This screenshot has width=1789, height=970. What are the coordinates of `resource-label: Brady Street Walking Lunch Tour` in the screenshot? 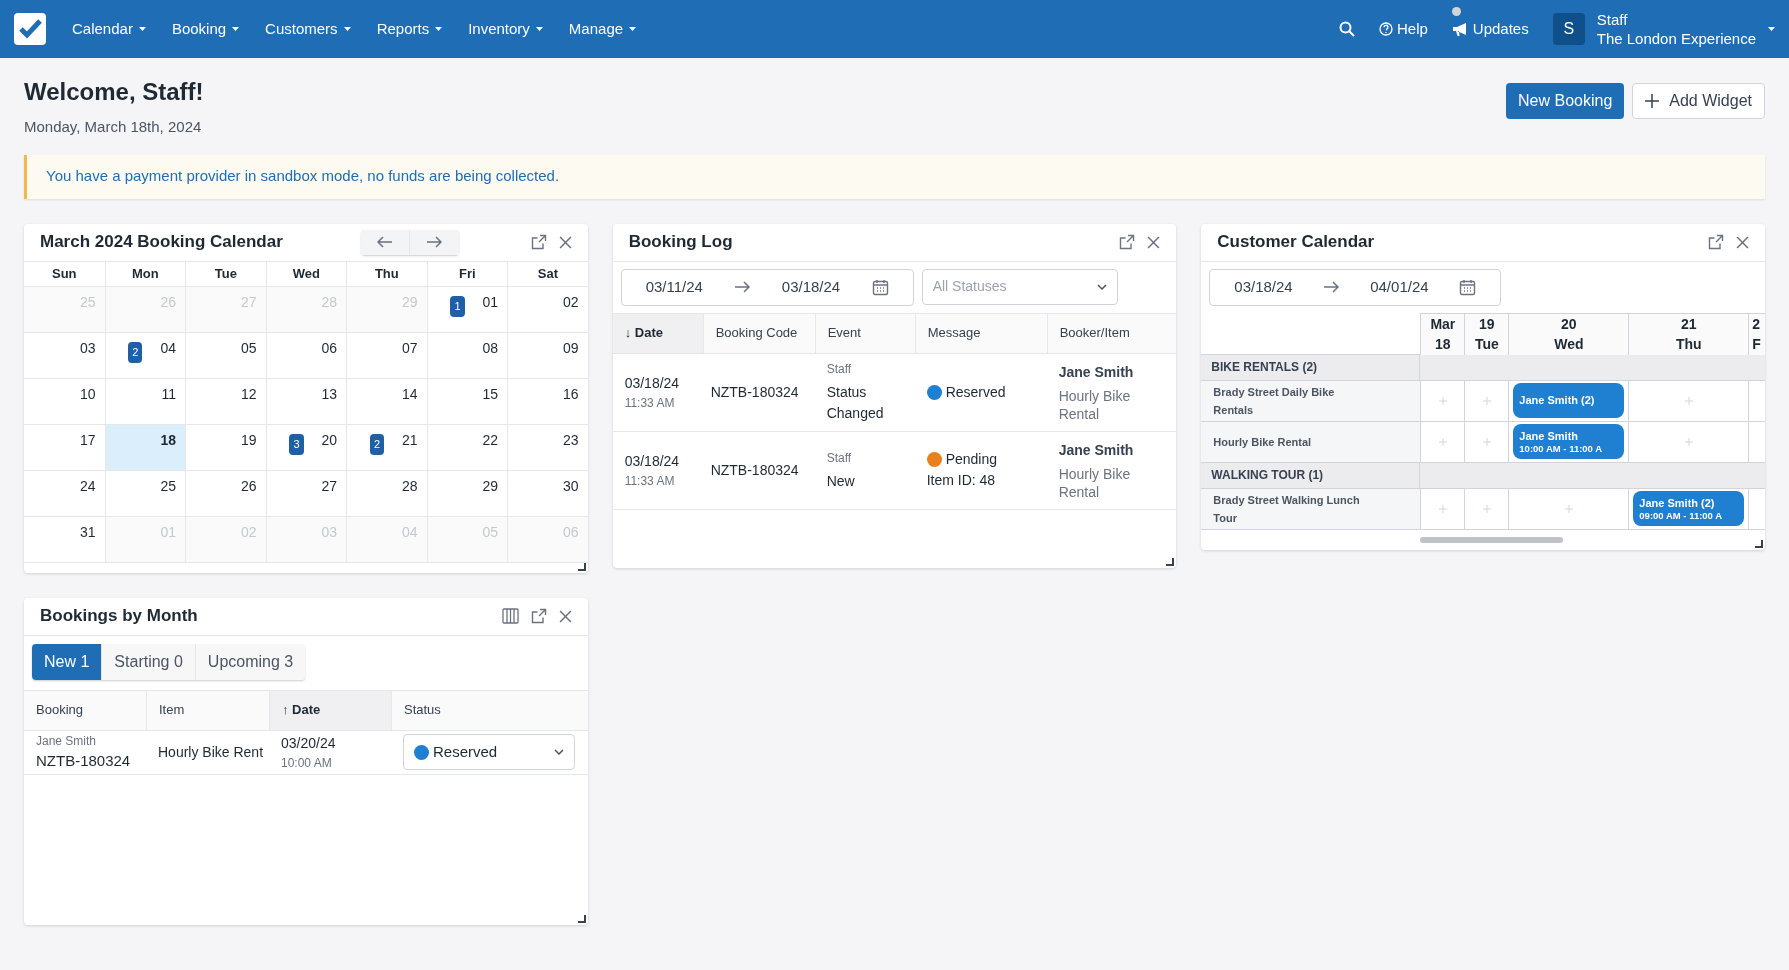 It's located at (1287, 509).